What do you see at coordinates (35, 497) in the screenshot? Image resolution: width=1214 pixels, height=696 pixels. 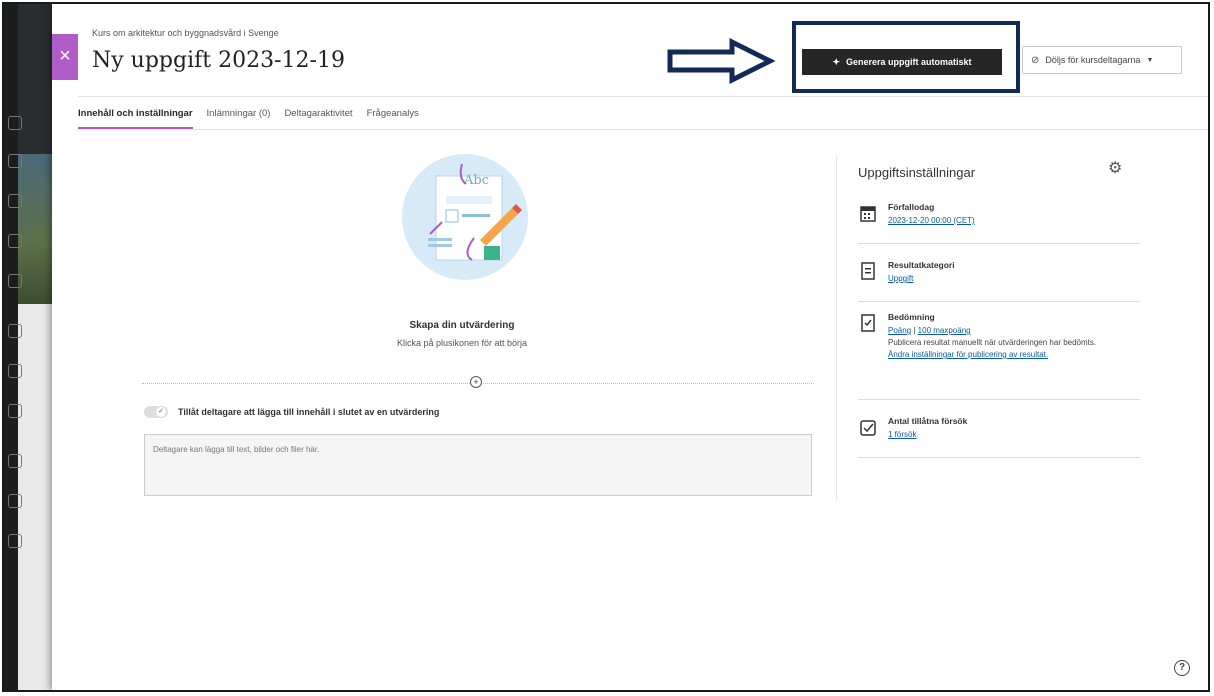 I see `underlying-content` at bounding box center [35, 497].